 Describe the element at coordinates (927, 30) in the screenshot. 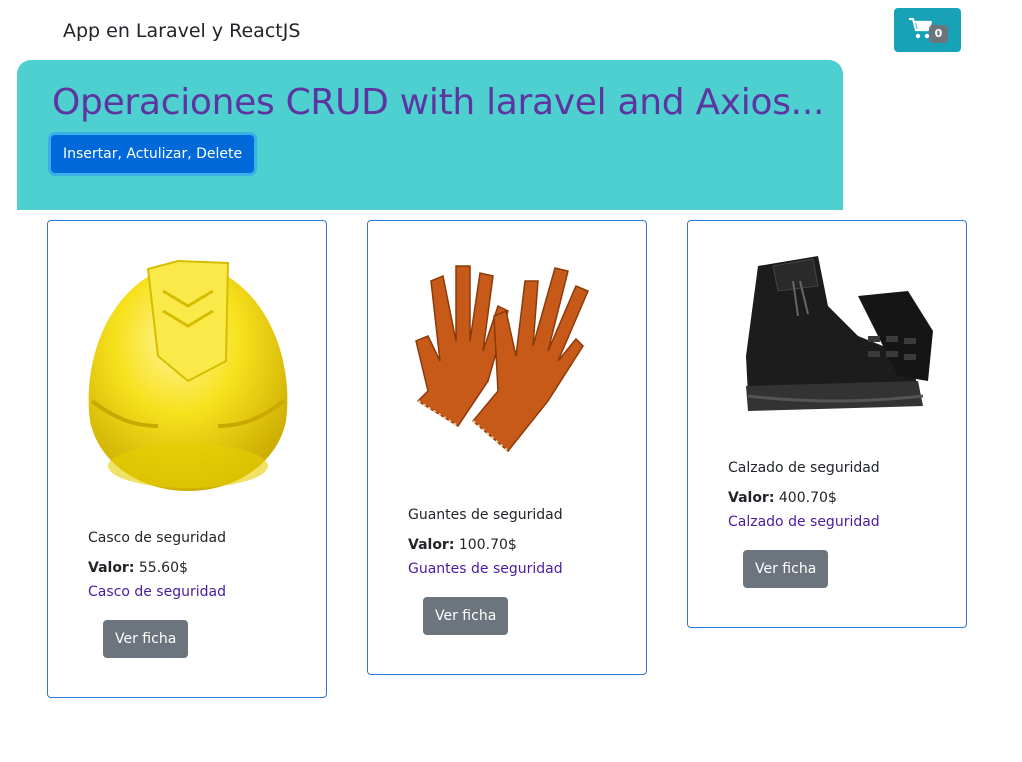

I see `cart-button` at that location.